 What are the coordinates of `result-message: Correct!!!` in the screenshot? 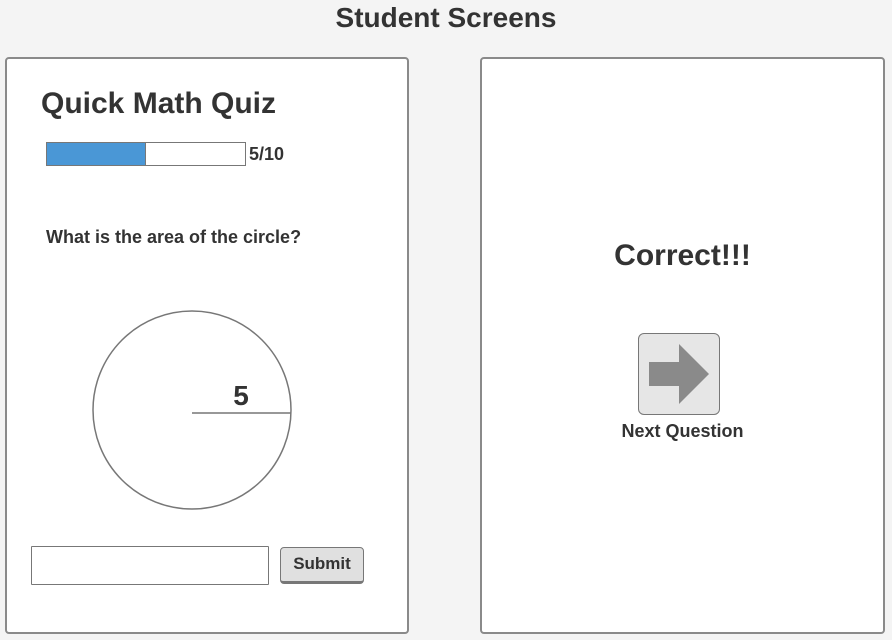 It's located at (682, 255).